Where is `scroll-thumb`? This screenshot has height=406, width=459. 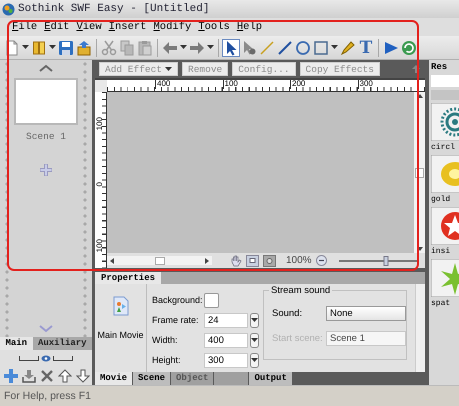
scroll-thumb is located at coordinates (159, 260).